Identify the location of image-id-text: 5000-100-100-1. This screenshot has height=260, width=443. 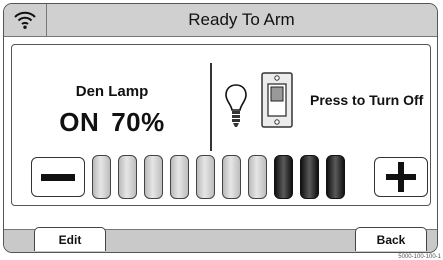
(419, 257).